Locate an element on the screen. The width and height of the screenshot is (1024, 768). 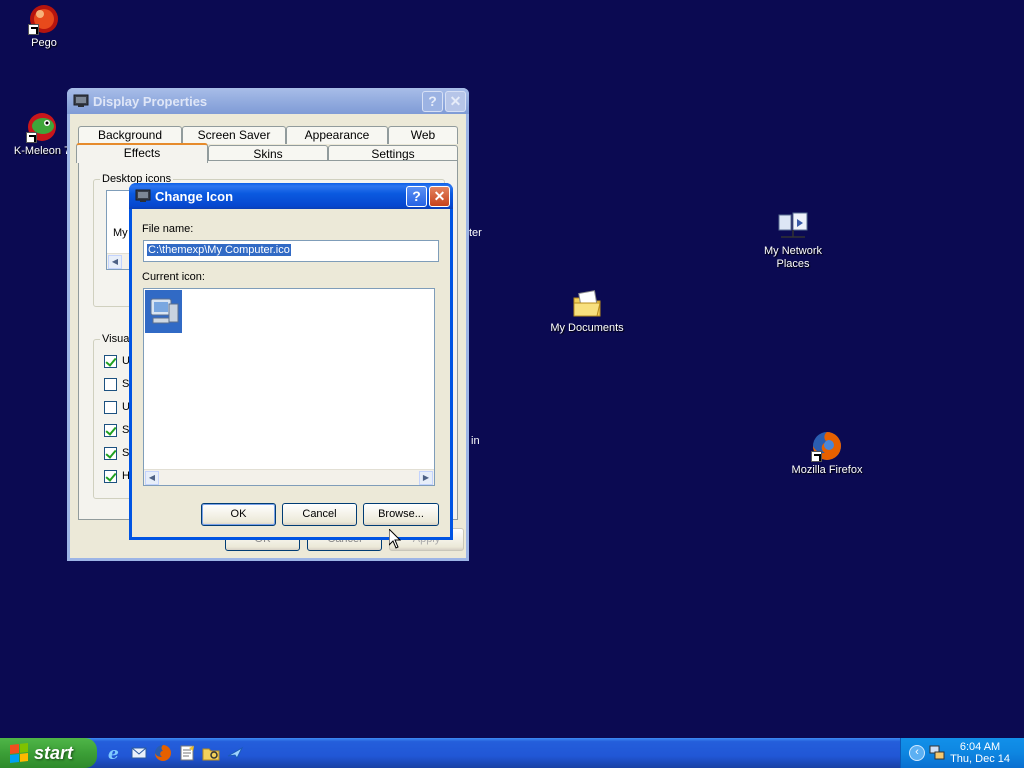
file-name-label: File name: is located at coordinates (168, 229).